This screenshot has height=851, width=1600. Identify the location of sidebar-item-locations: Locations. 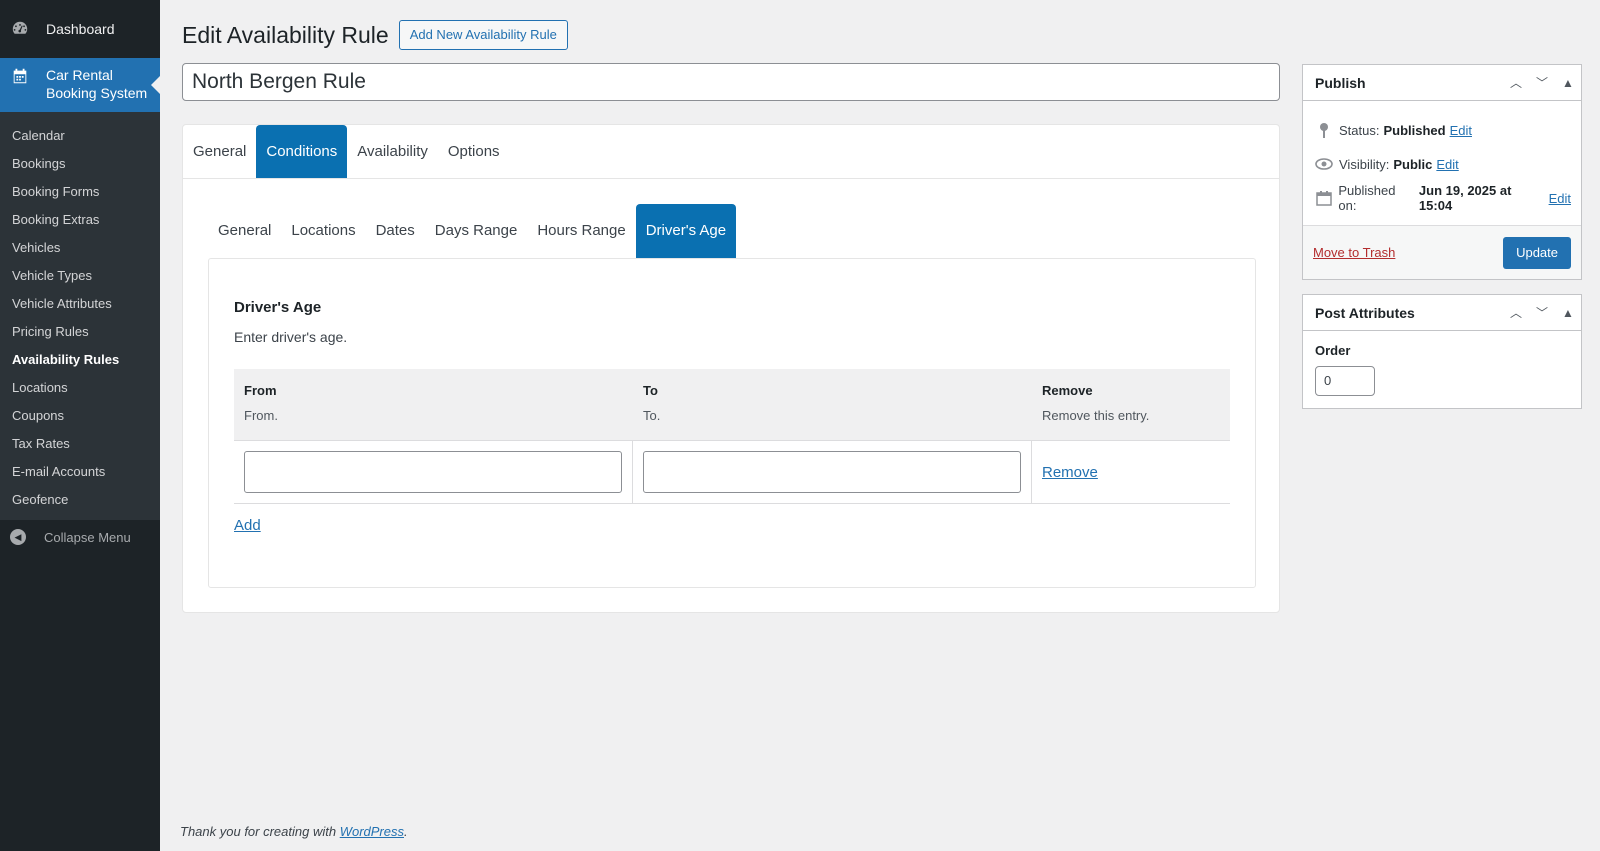
(80, 388).